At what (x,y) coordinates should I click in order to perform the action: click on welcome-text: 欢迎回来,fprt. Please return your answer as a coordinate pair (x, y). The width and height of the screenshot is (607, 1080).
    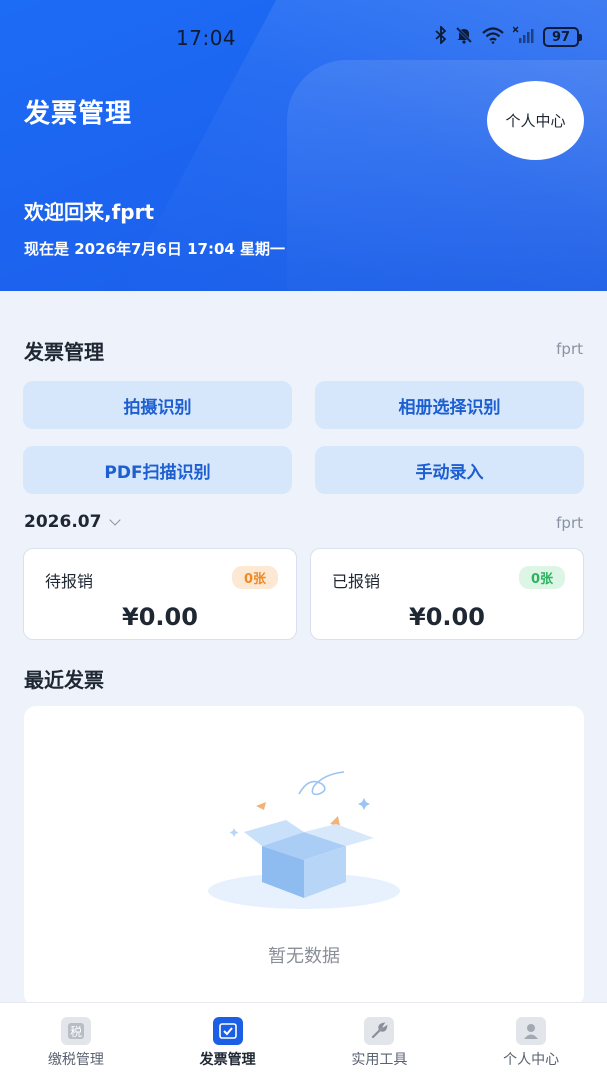
    Looking at the image, I should click on (89, 212).